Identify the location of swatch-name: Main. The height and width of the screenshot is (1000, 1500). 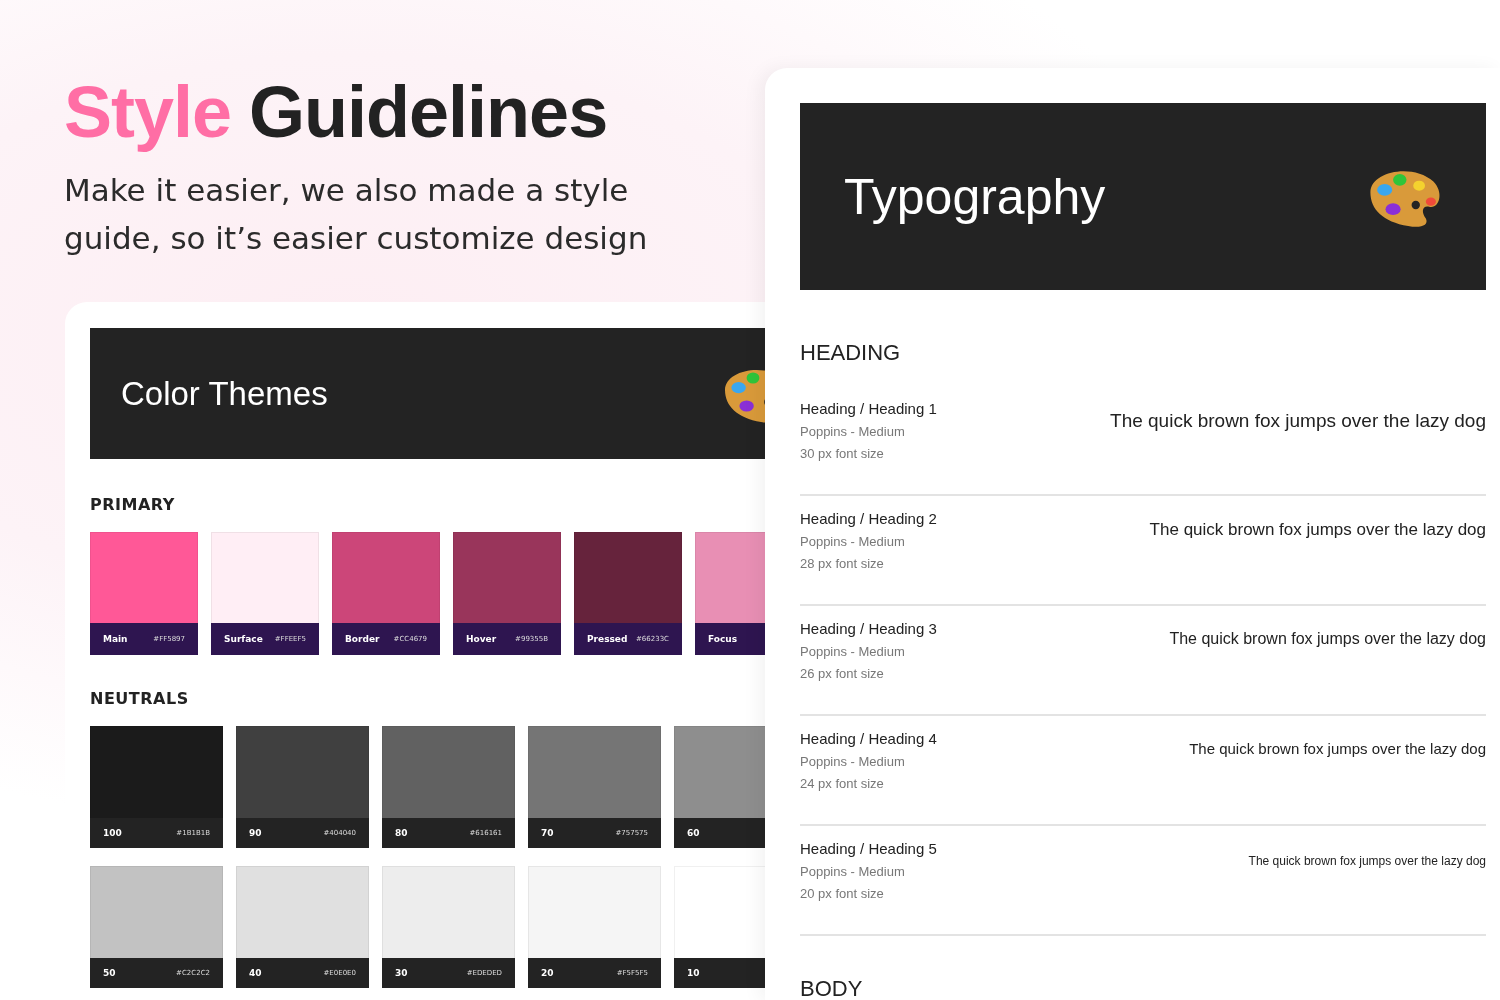
(115, 639).